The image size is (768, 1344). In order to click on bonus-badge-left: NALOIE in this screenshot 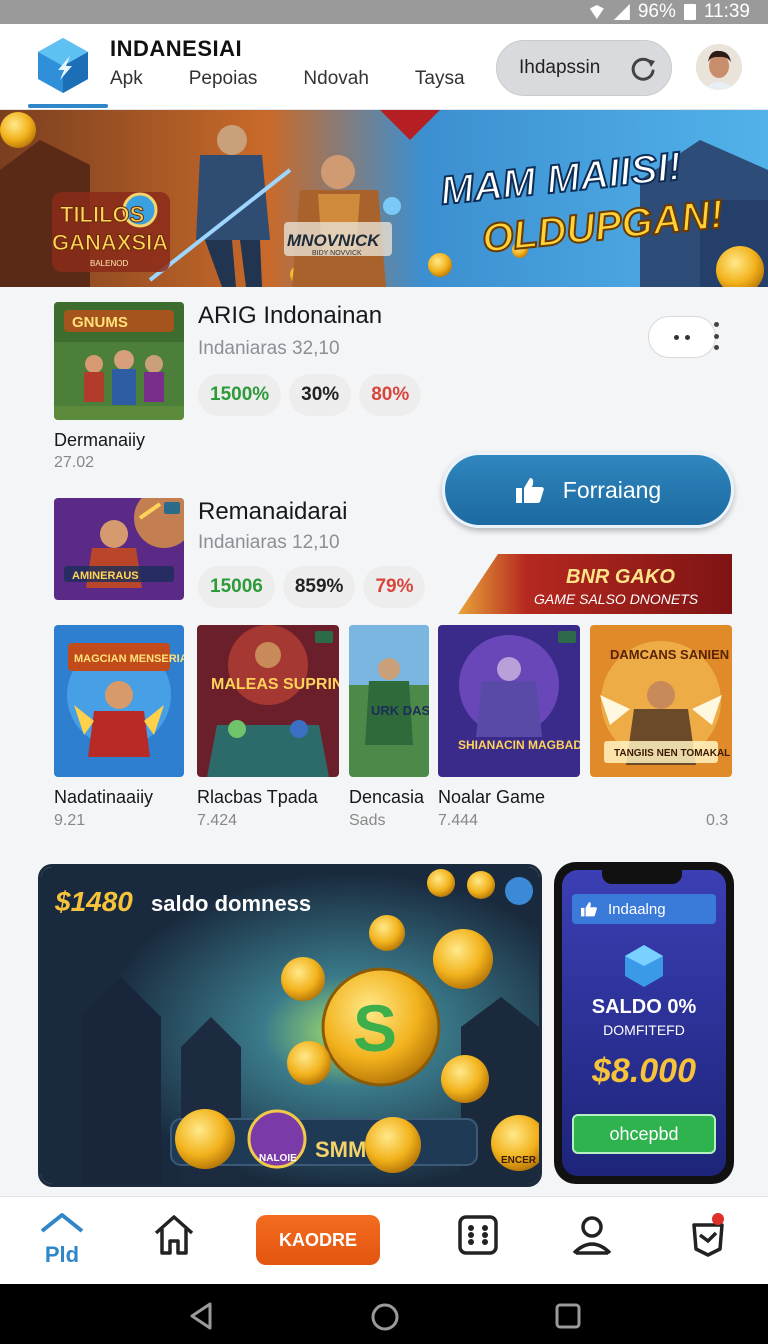, I will do `click(278, 1158)`.